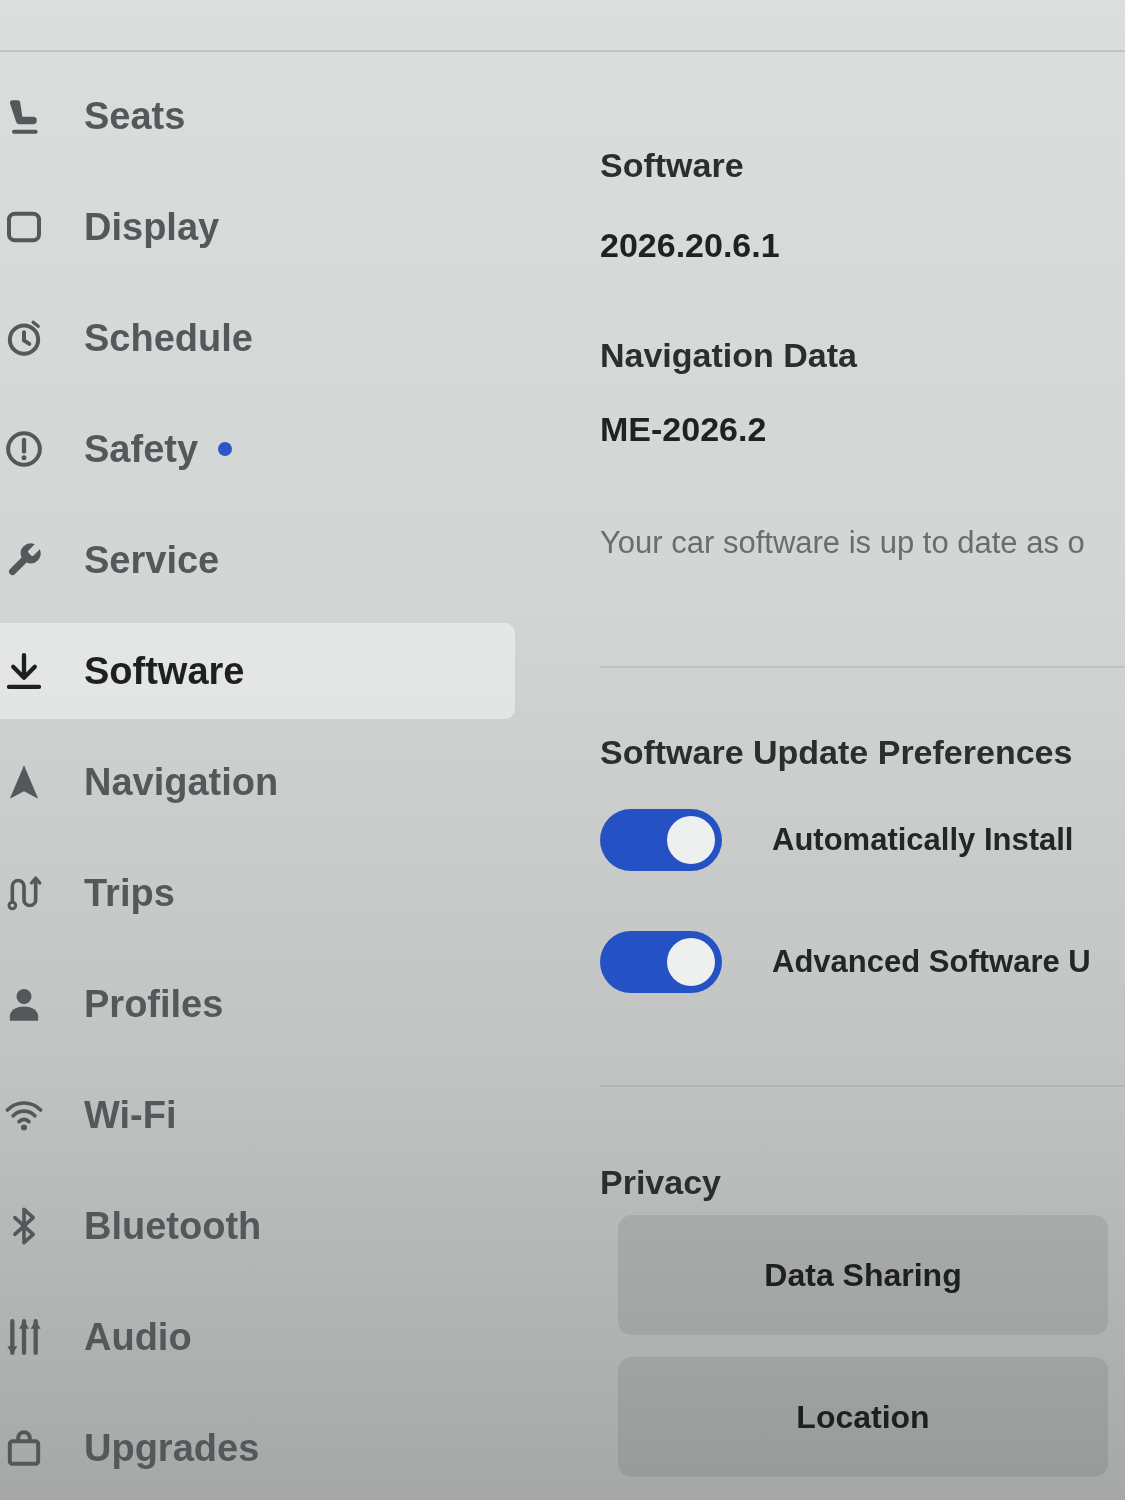  I want to click on toggle-label: Advanced Software U, so click(931, 962).